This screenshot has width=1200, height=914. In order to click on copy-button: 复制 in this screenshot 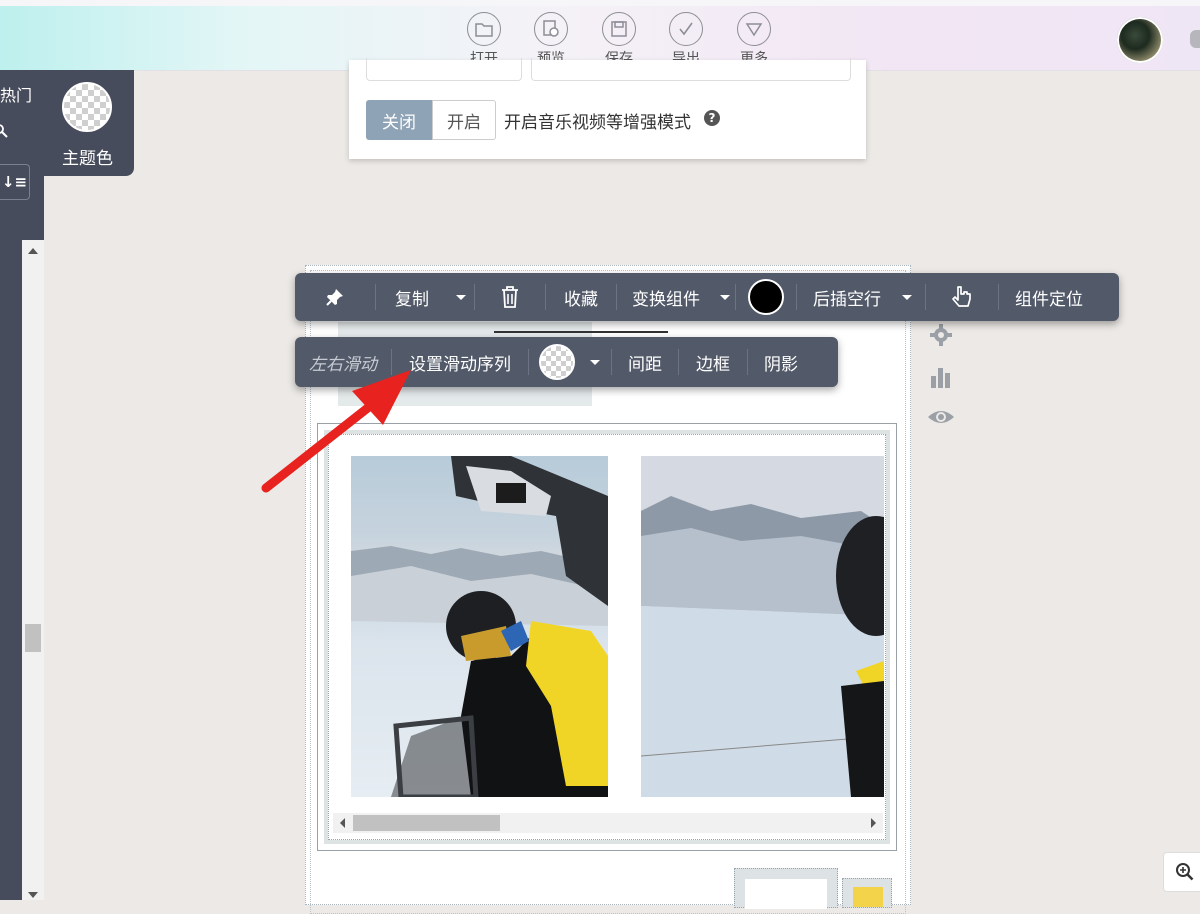, I will do `click(412, 297)`.